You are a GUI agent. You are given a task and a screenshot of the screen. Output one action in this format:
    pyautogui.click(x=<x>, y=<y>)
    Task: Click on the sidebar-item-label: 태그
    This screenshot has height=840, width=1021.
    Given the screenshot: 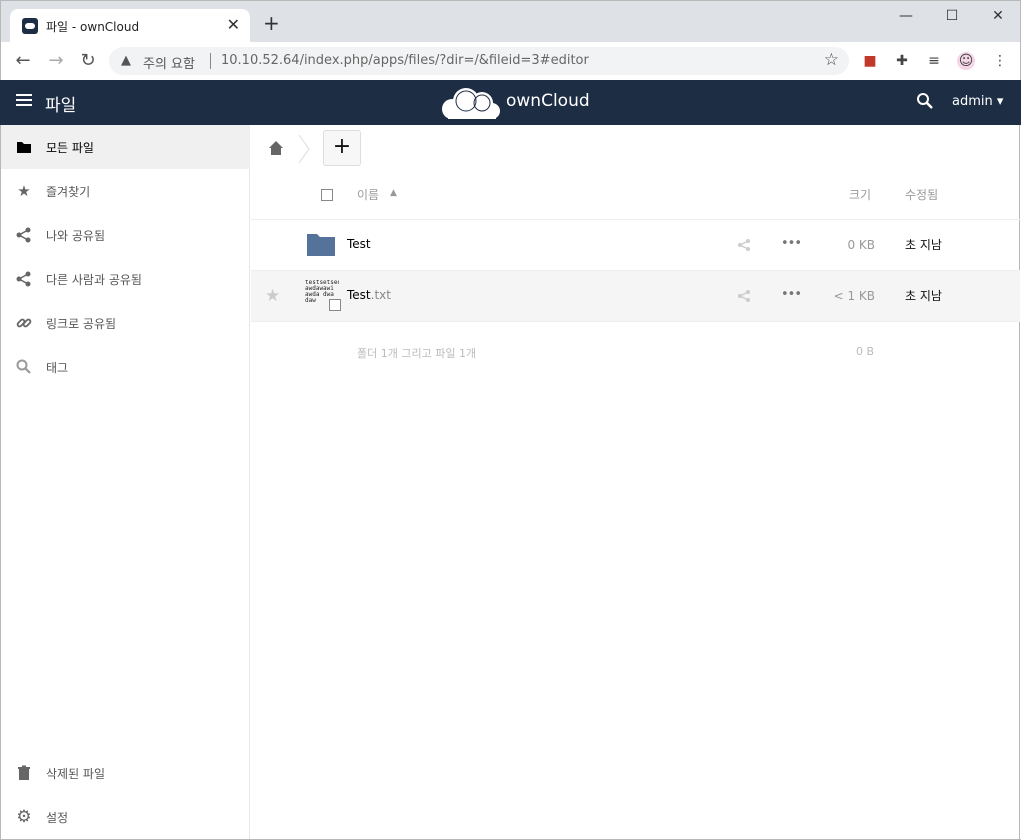 What is the action you would take?
    pyautogui.click(x=57, y=368)
    